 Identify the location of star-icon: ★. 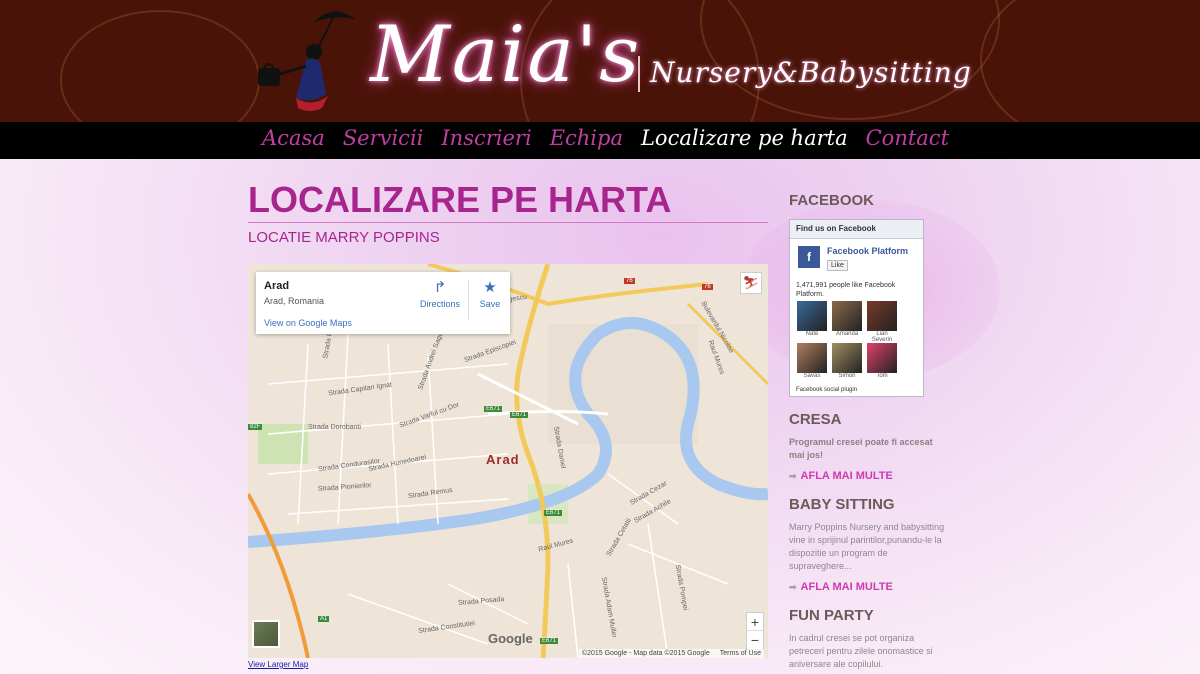
(490, 287).